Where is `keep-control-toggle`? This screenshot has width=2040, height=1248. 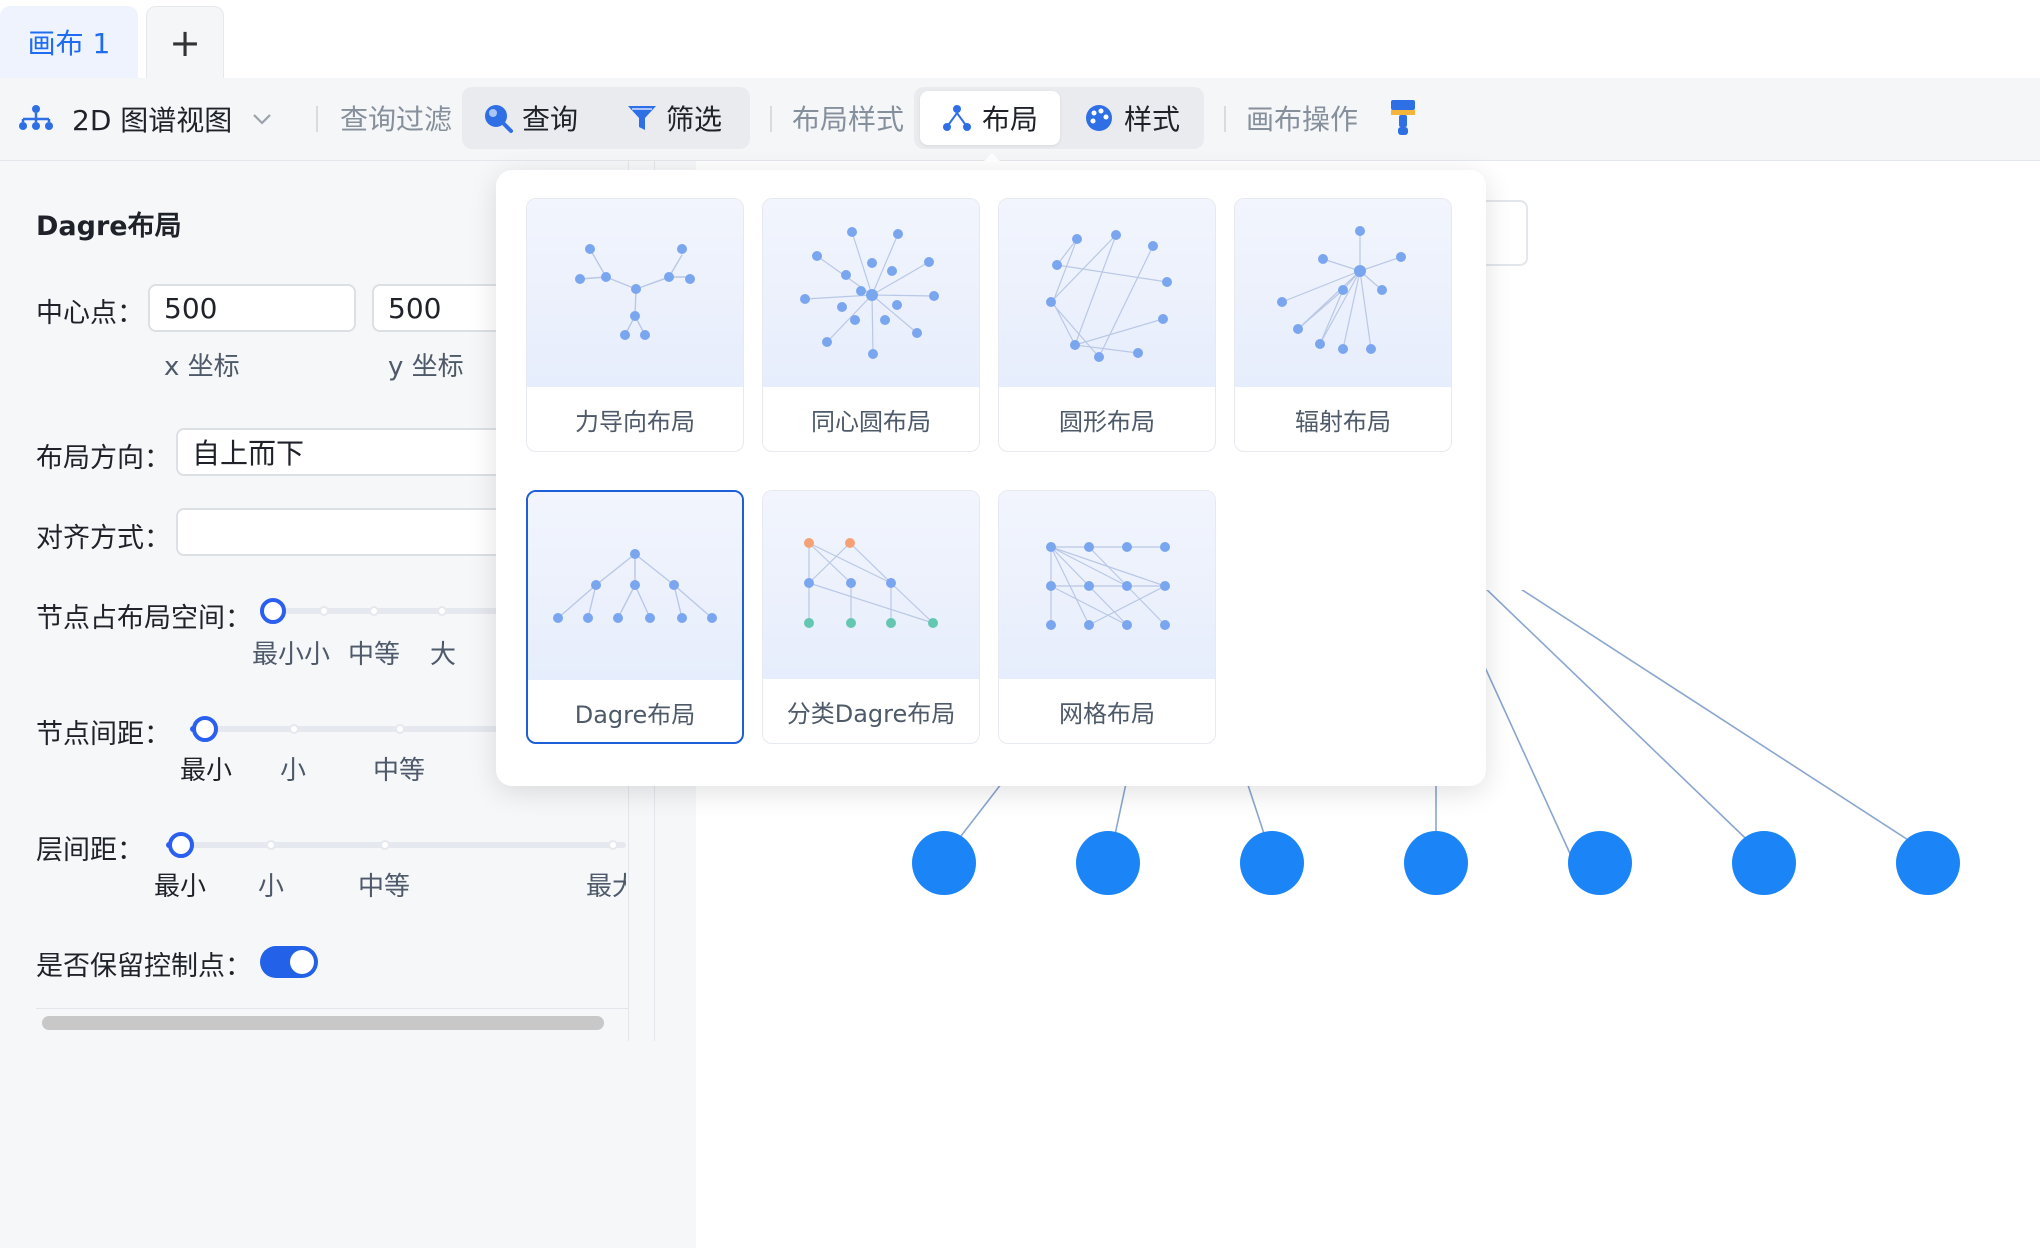
keep-control-toggle is located at coordinates (289, 962).